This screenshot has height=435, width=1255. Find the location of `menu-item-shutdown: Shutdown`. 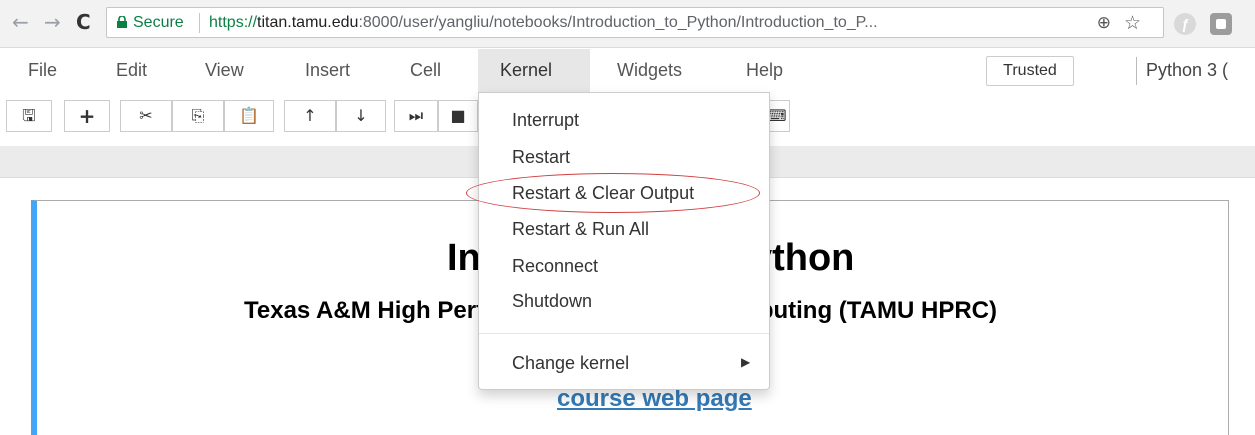

menu-item-shutdown: Shutdown is located at coordinates (552, 301).